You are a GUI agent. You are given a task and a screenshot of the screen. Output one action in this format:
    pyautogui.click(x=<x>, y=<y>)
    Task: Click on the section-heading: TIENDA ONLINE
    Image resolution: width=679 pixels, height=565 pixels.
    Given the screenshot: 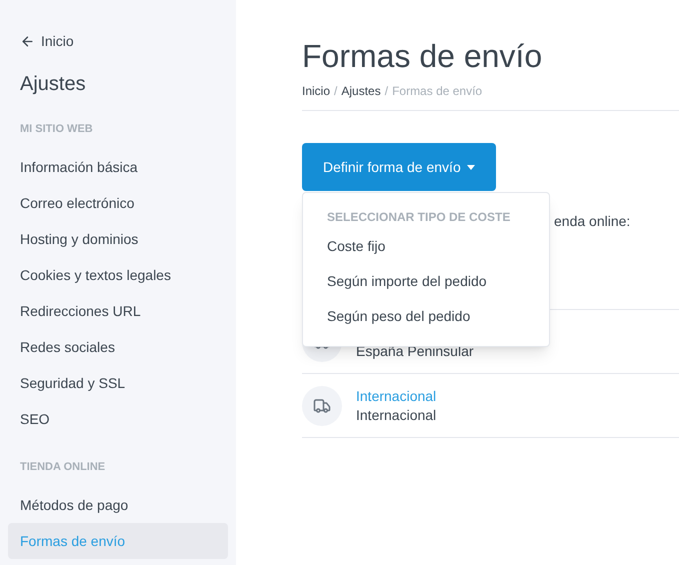 What is the action you would take?
    pyautogui.click(x=62, y=467)
    